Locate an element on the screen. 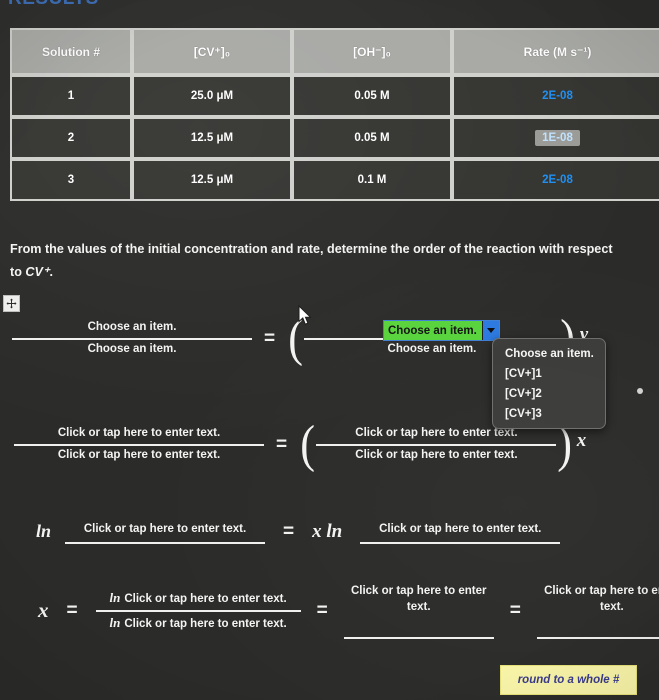 This screenshot has width=659, height=700. round-note-badge: round to a whole # is located at coordinates (568, 680).